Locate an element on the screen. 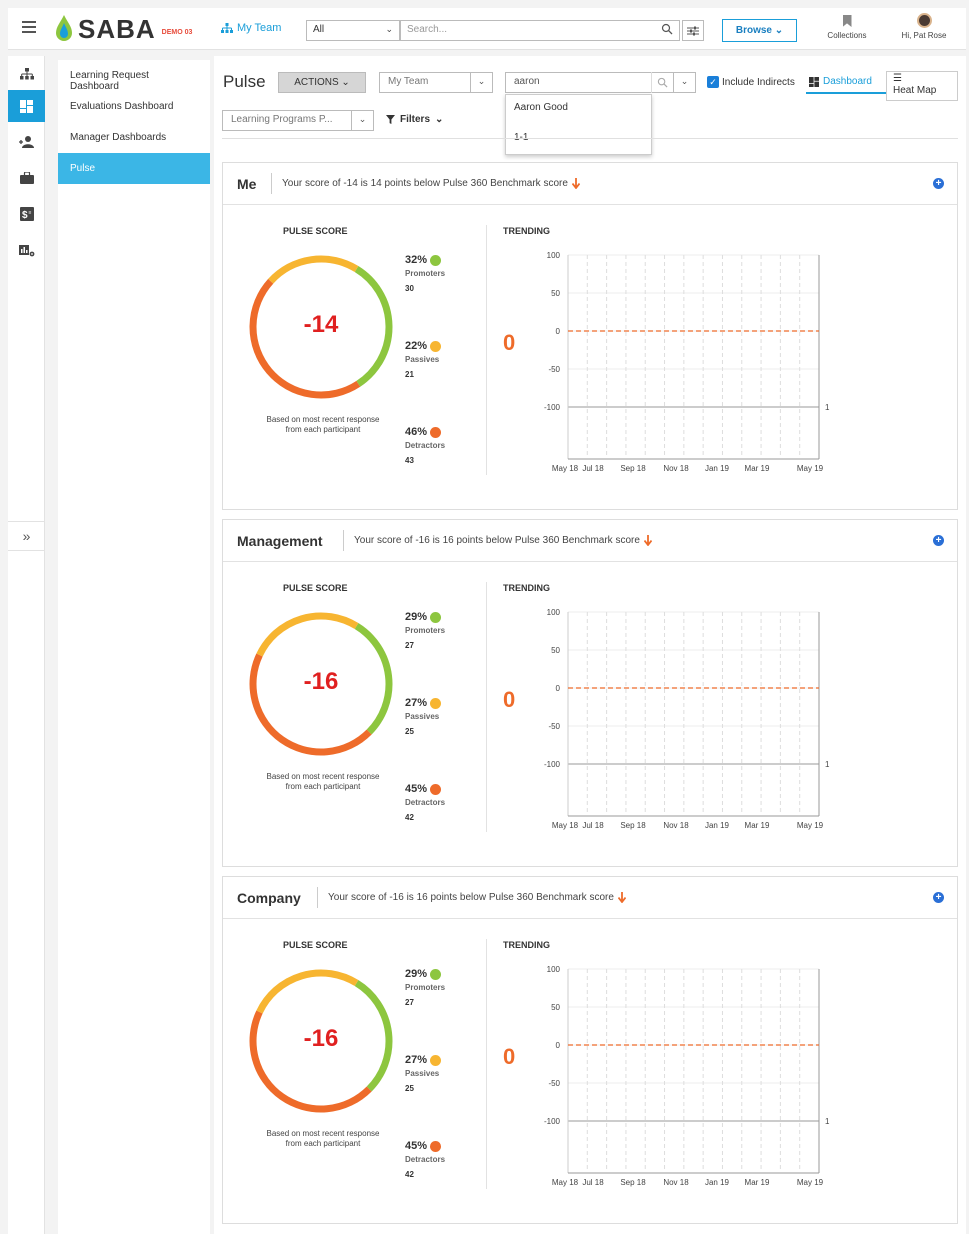 The width and height of the screenshot is (969, 1234). sliders-icon is located at coordinates (693, 30).